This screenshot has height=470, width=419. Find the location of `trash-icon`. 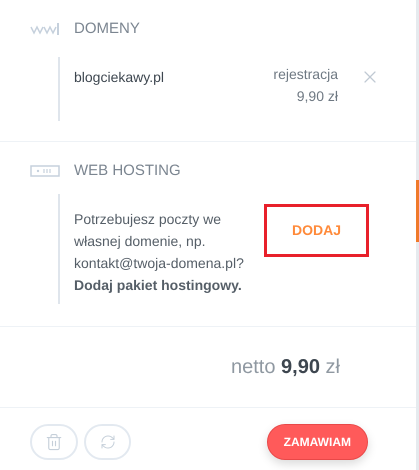

trash-icon is located at coordinates (54, 442).